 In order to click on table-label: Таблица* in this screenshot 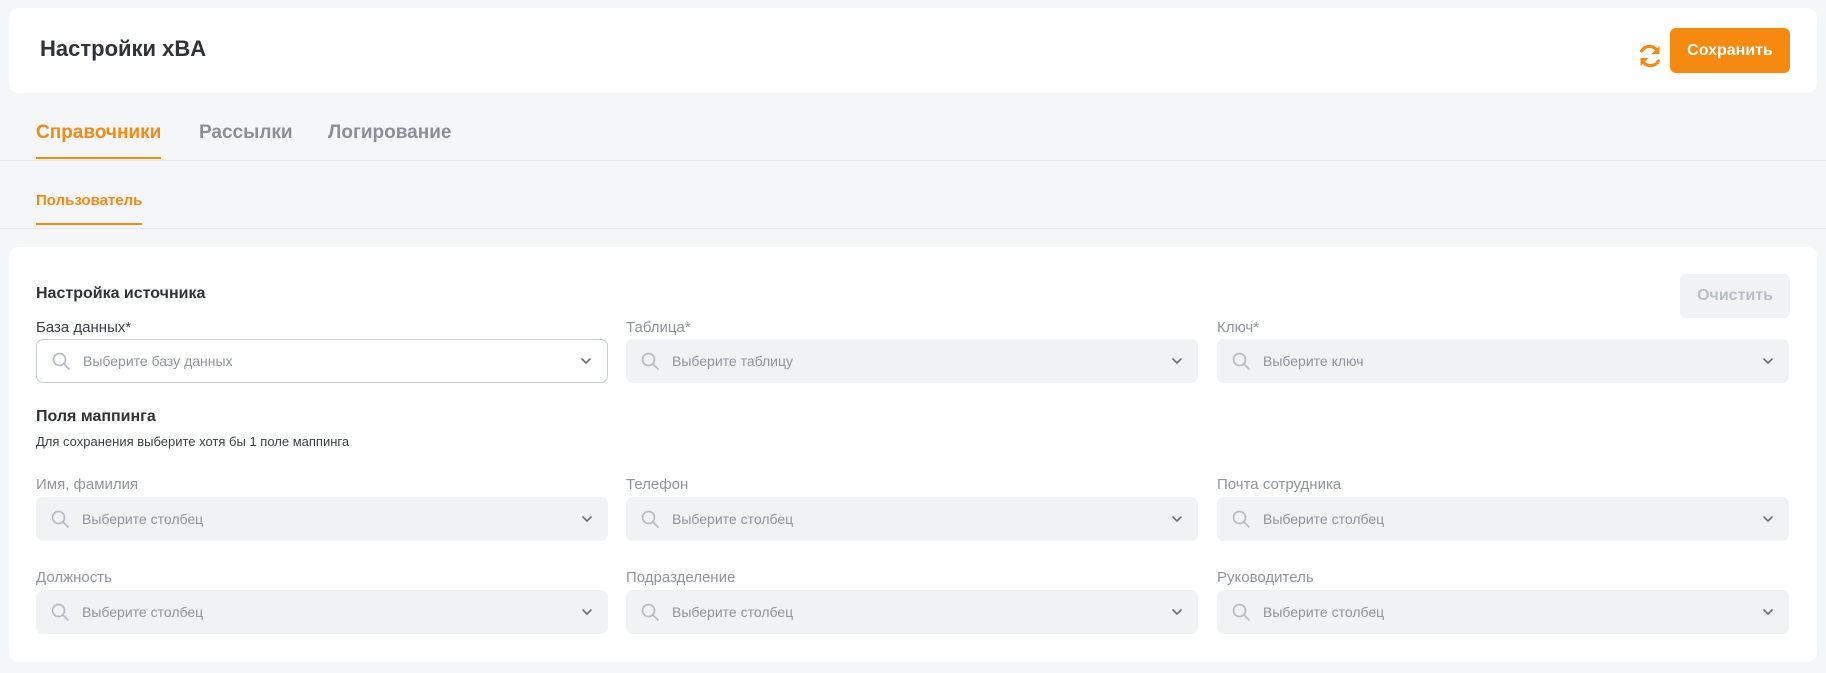, I will do `click(658, 327)`.